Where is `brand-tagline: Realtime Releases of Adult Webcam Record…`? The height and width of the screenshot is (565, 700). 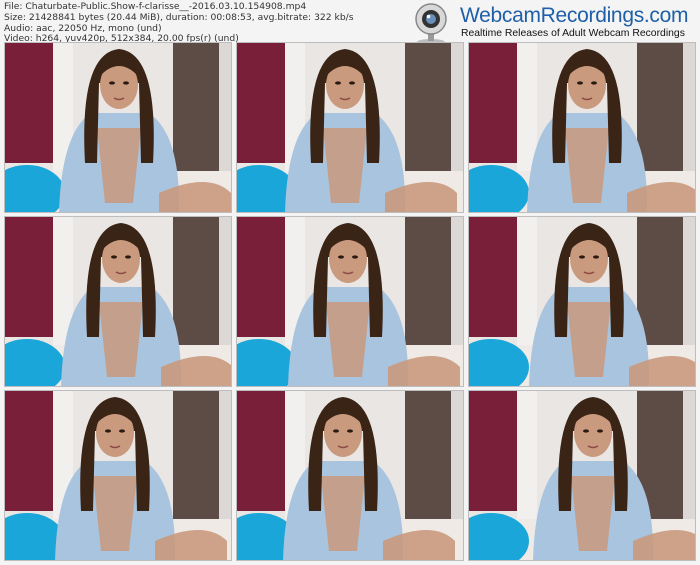 brand-tagline: Realtime Releases of Adult Webcam Record… is located at coordinates (573, 33).